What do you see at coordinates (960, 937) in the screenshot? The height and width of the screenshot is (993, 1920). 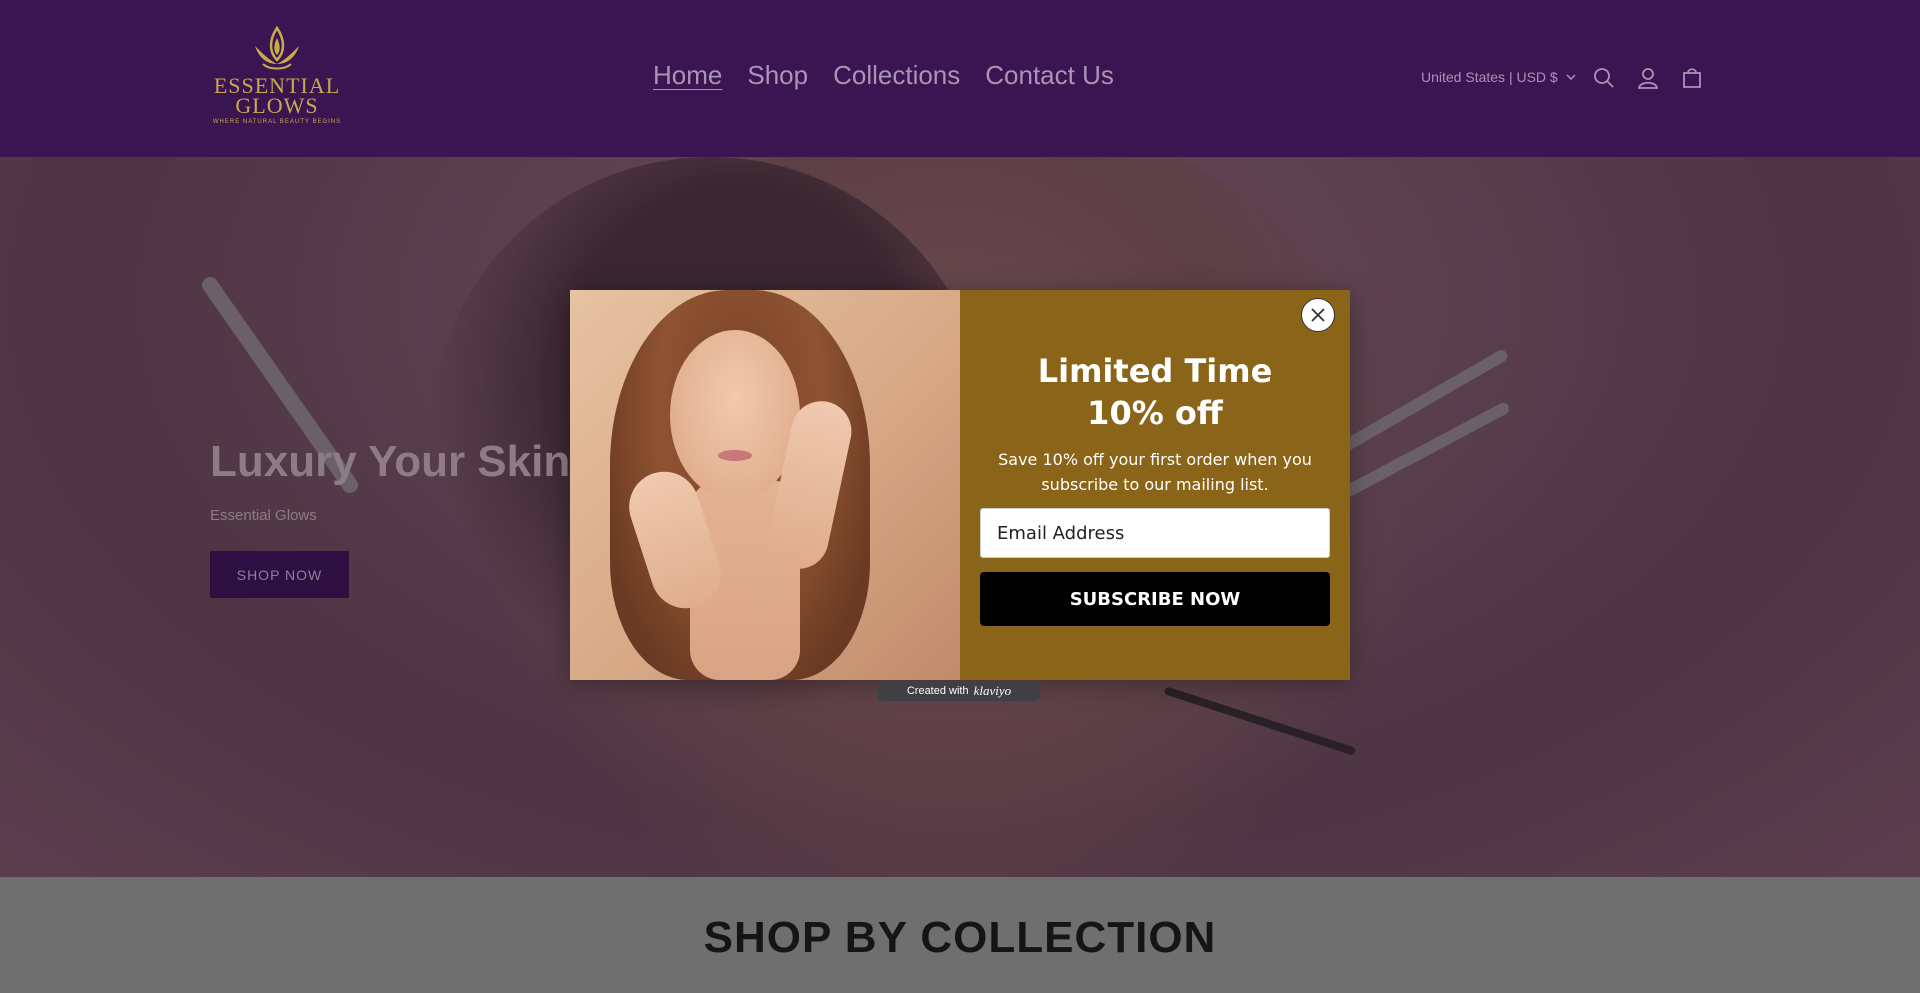 I see `collection-title: SHOP BY COLLECTION` at bounding box center [960, 937].